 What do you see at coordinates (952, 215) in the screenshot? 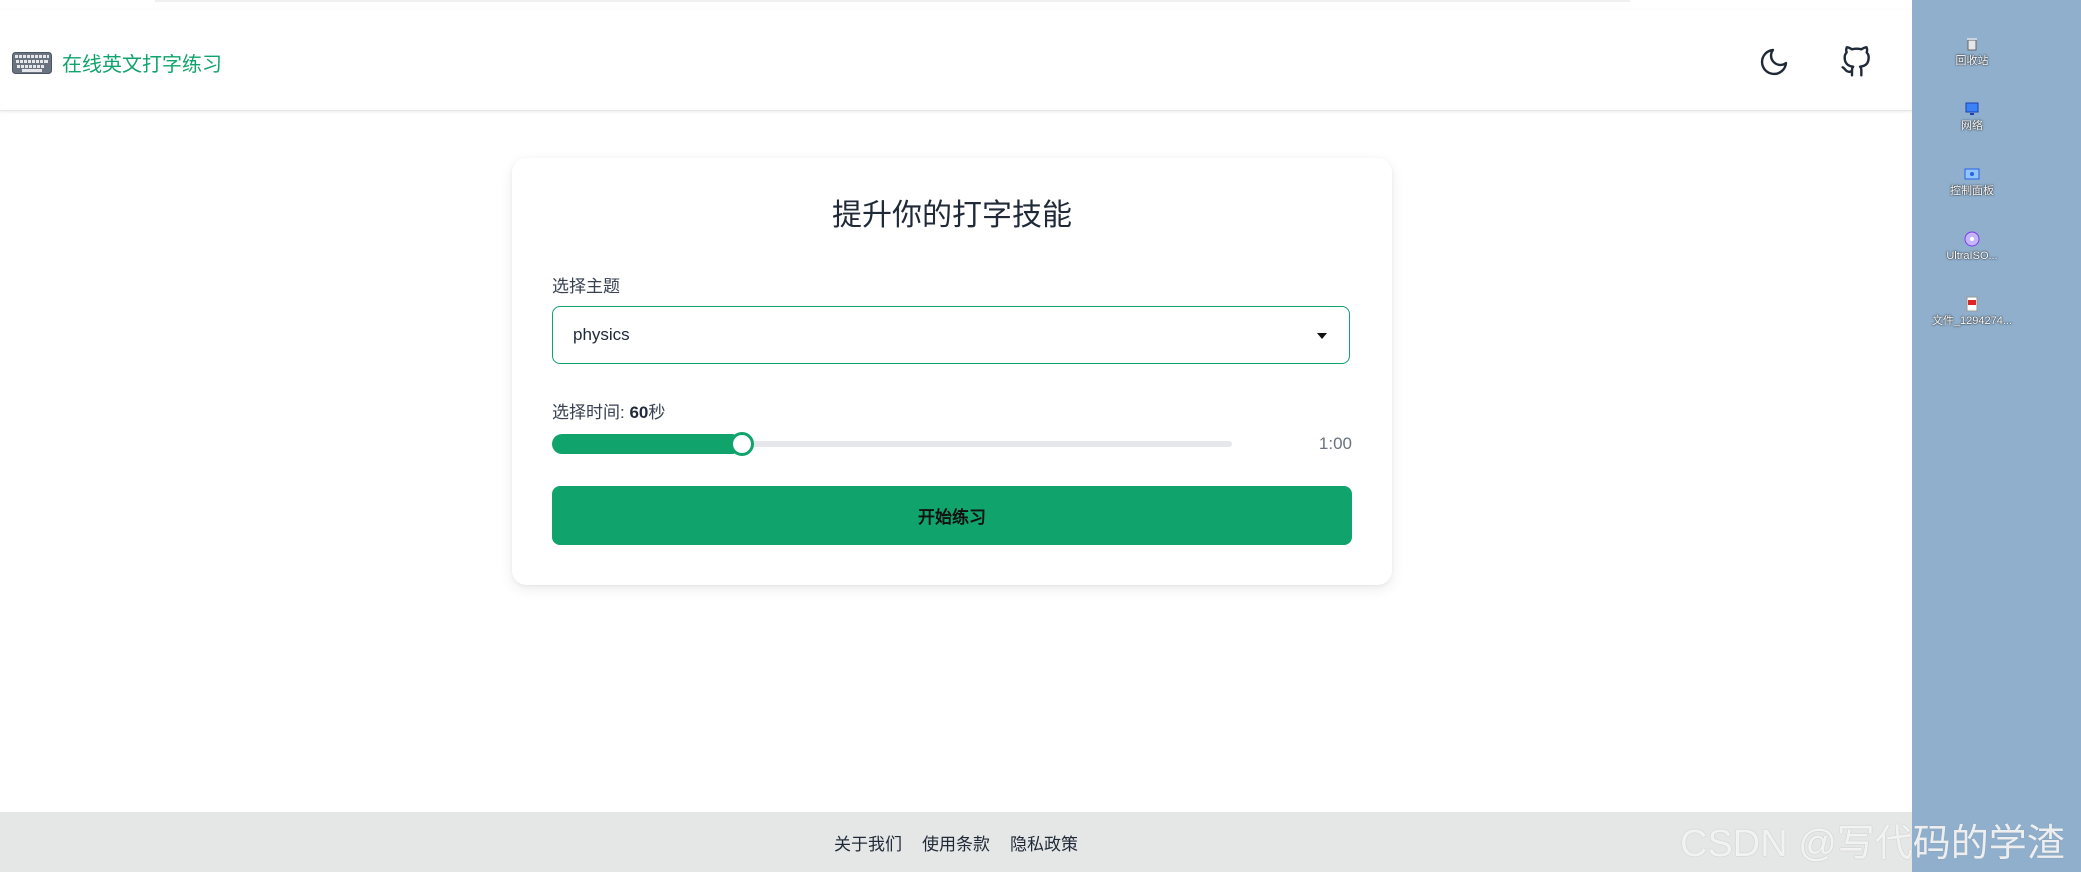
I see `page-title: 提升你的打字技能` at bounding box center [952, 215].